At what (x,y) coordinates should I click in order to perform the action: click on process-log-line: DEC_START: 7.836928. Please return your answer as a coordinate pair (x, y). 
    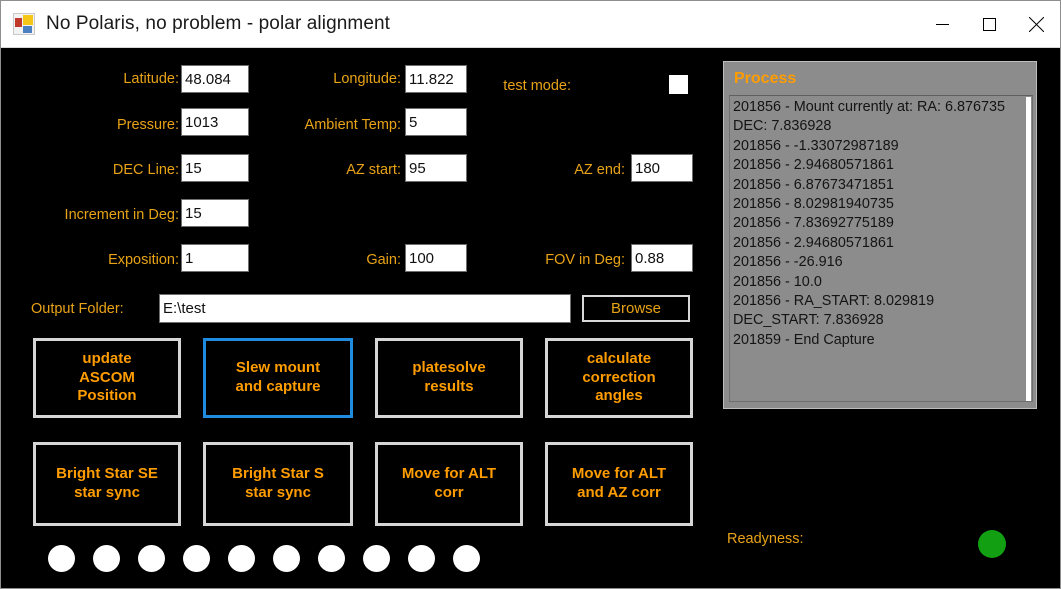
    Looking at the image, I should click on (808, 320).